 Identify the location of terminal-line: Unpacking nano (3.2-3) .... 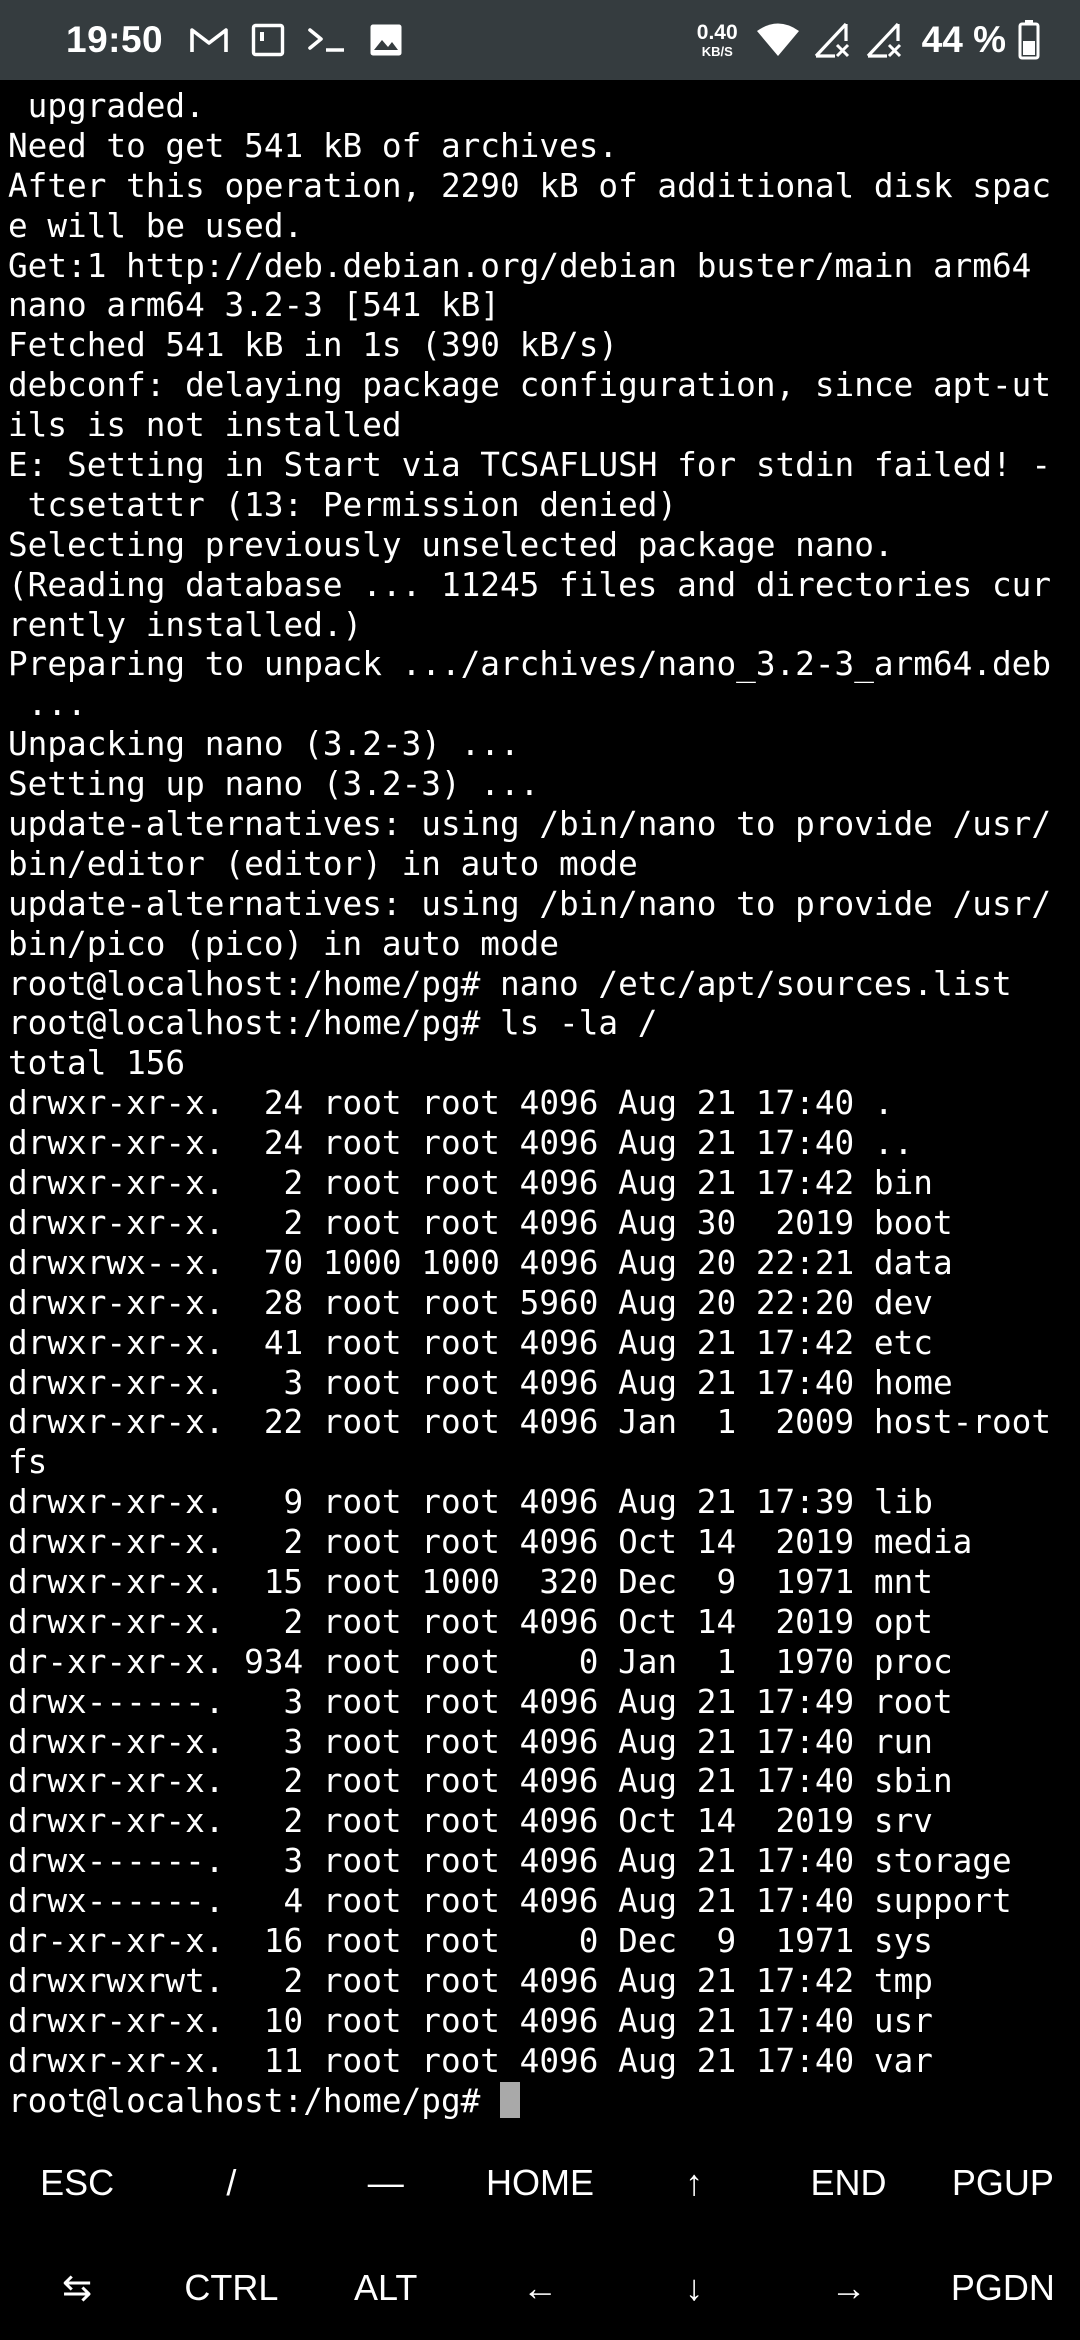
(264, 744).